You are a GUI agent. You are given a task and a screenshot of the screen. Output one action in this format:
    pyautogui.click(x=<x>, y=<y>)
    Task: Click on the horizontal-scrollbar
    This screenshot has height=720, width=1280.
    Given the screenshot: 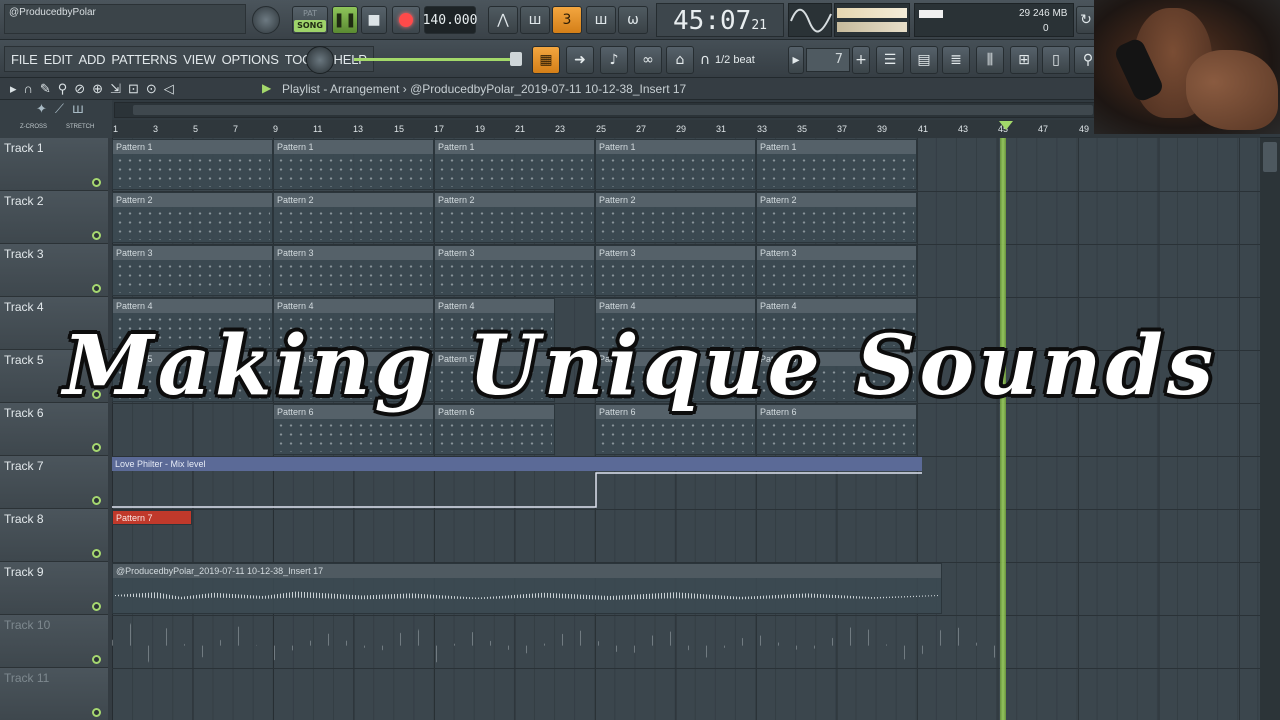 What is the action you would take?
    pyautogui.click(x=687, y=110)
    